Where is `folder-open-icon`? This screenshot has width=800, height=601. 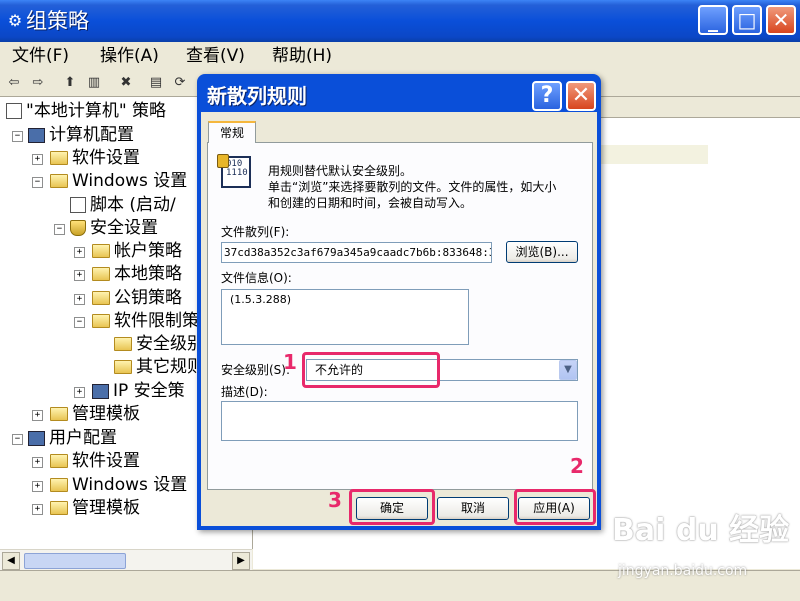
folder-open-icon is located at coordinates (101, 321).